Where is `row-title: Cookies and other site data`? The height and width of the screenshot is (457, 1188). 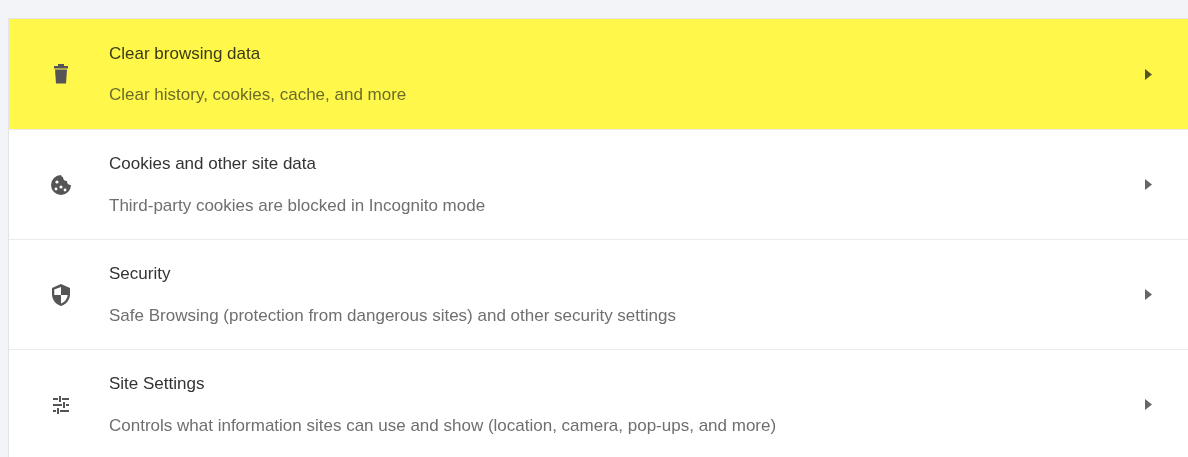 row-title: Cookies and other site data is located at coordinates (213, 164).